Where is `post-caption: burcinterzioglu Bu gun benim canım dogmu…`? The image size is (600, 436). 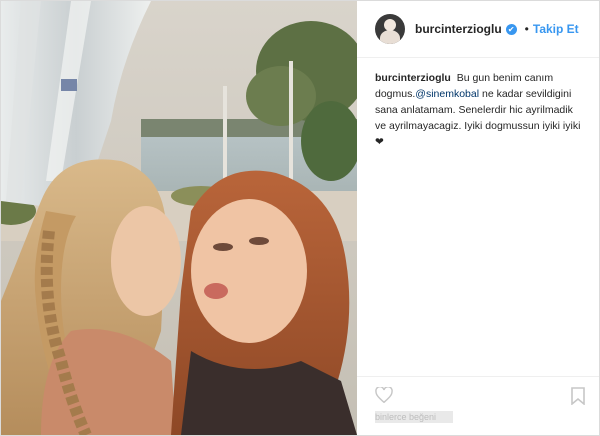 post-caption: burcinterzioglu Bu gun benim canım dogmu… is located at coordinates (478, 104).